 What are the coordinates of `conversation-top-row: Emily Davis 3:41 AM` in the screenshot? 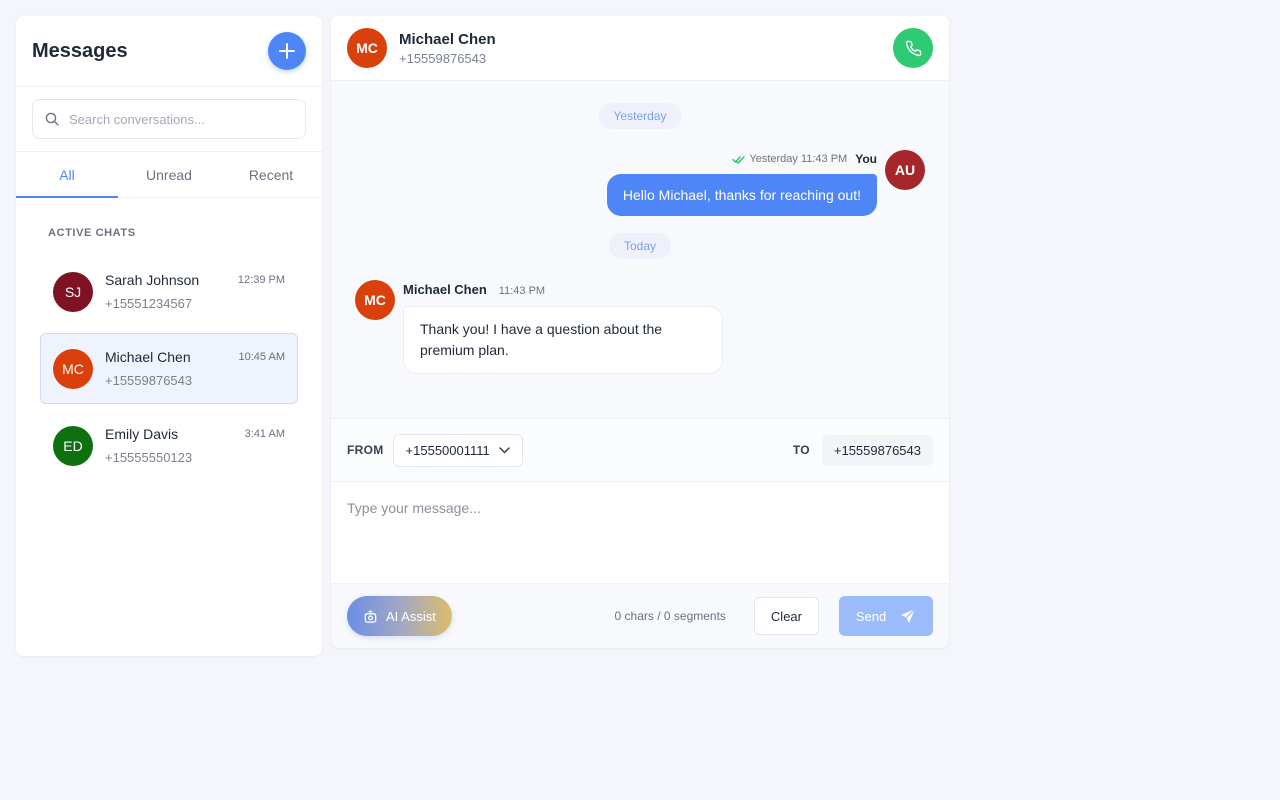 It's located at (195, 434).